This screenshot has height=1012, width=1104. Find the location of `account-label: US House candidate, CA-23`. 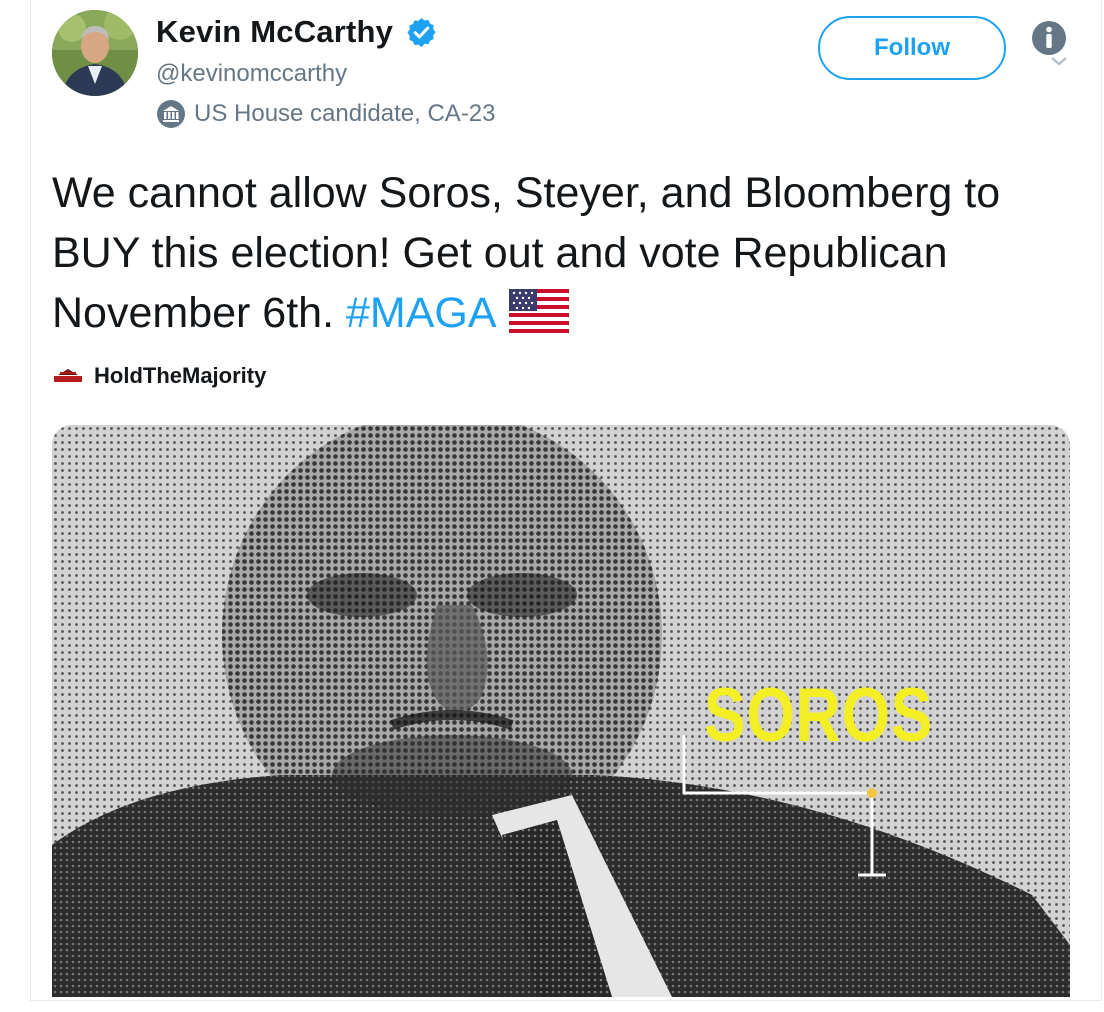

account-label: US House candidate, CA-23 is located at coordinates (326, 114).